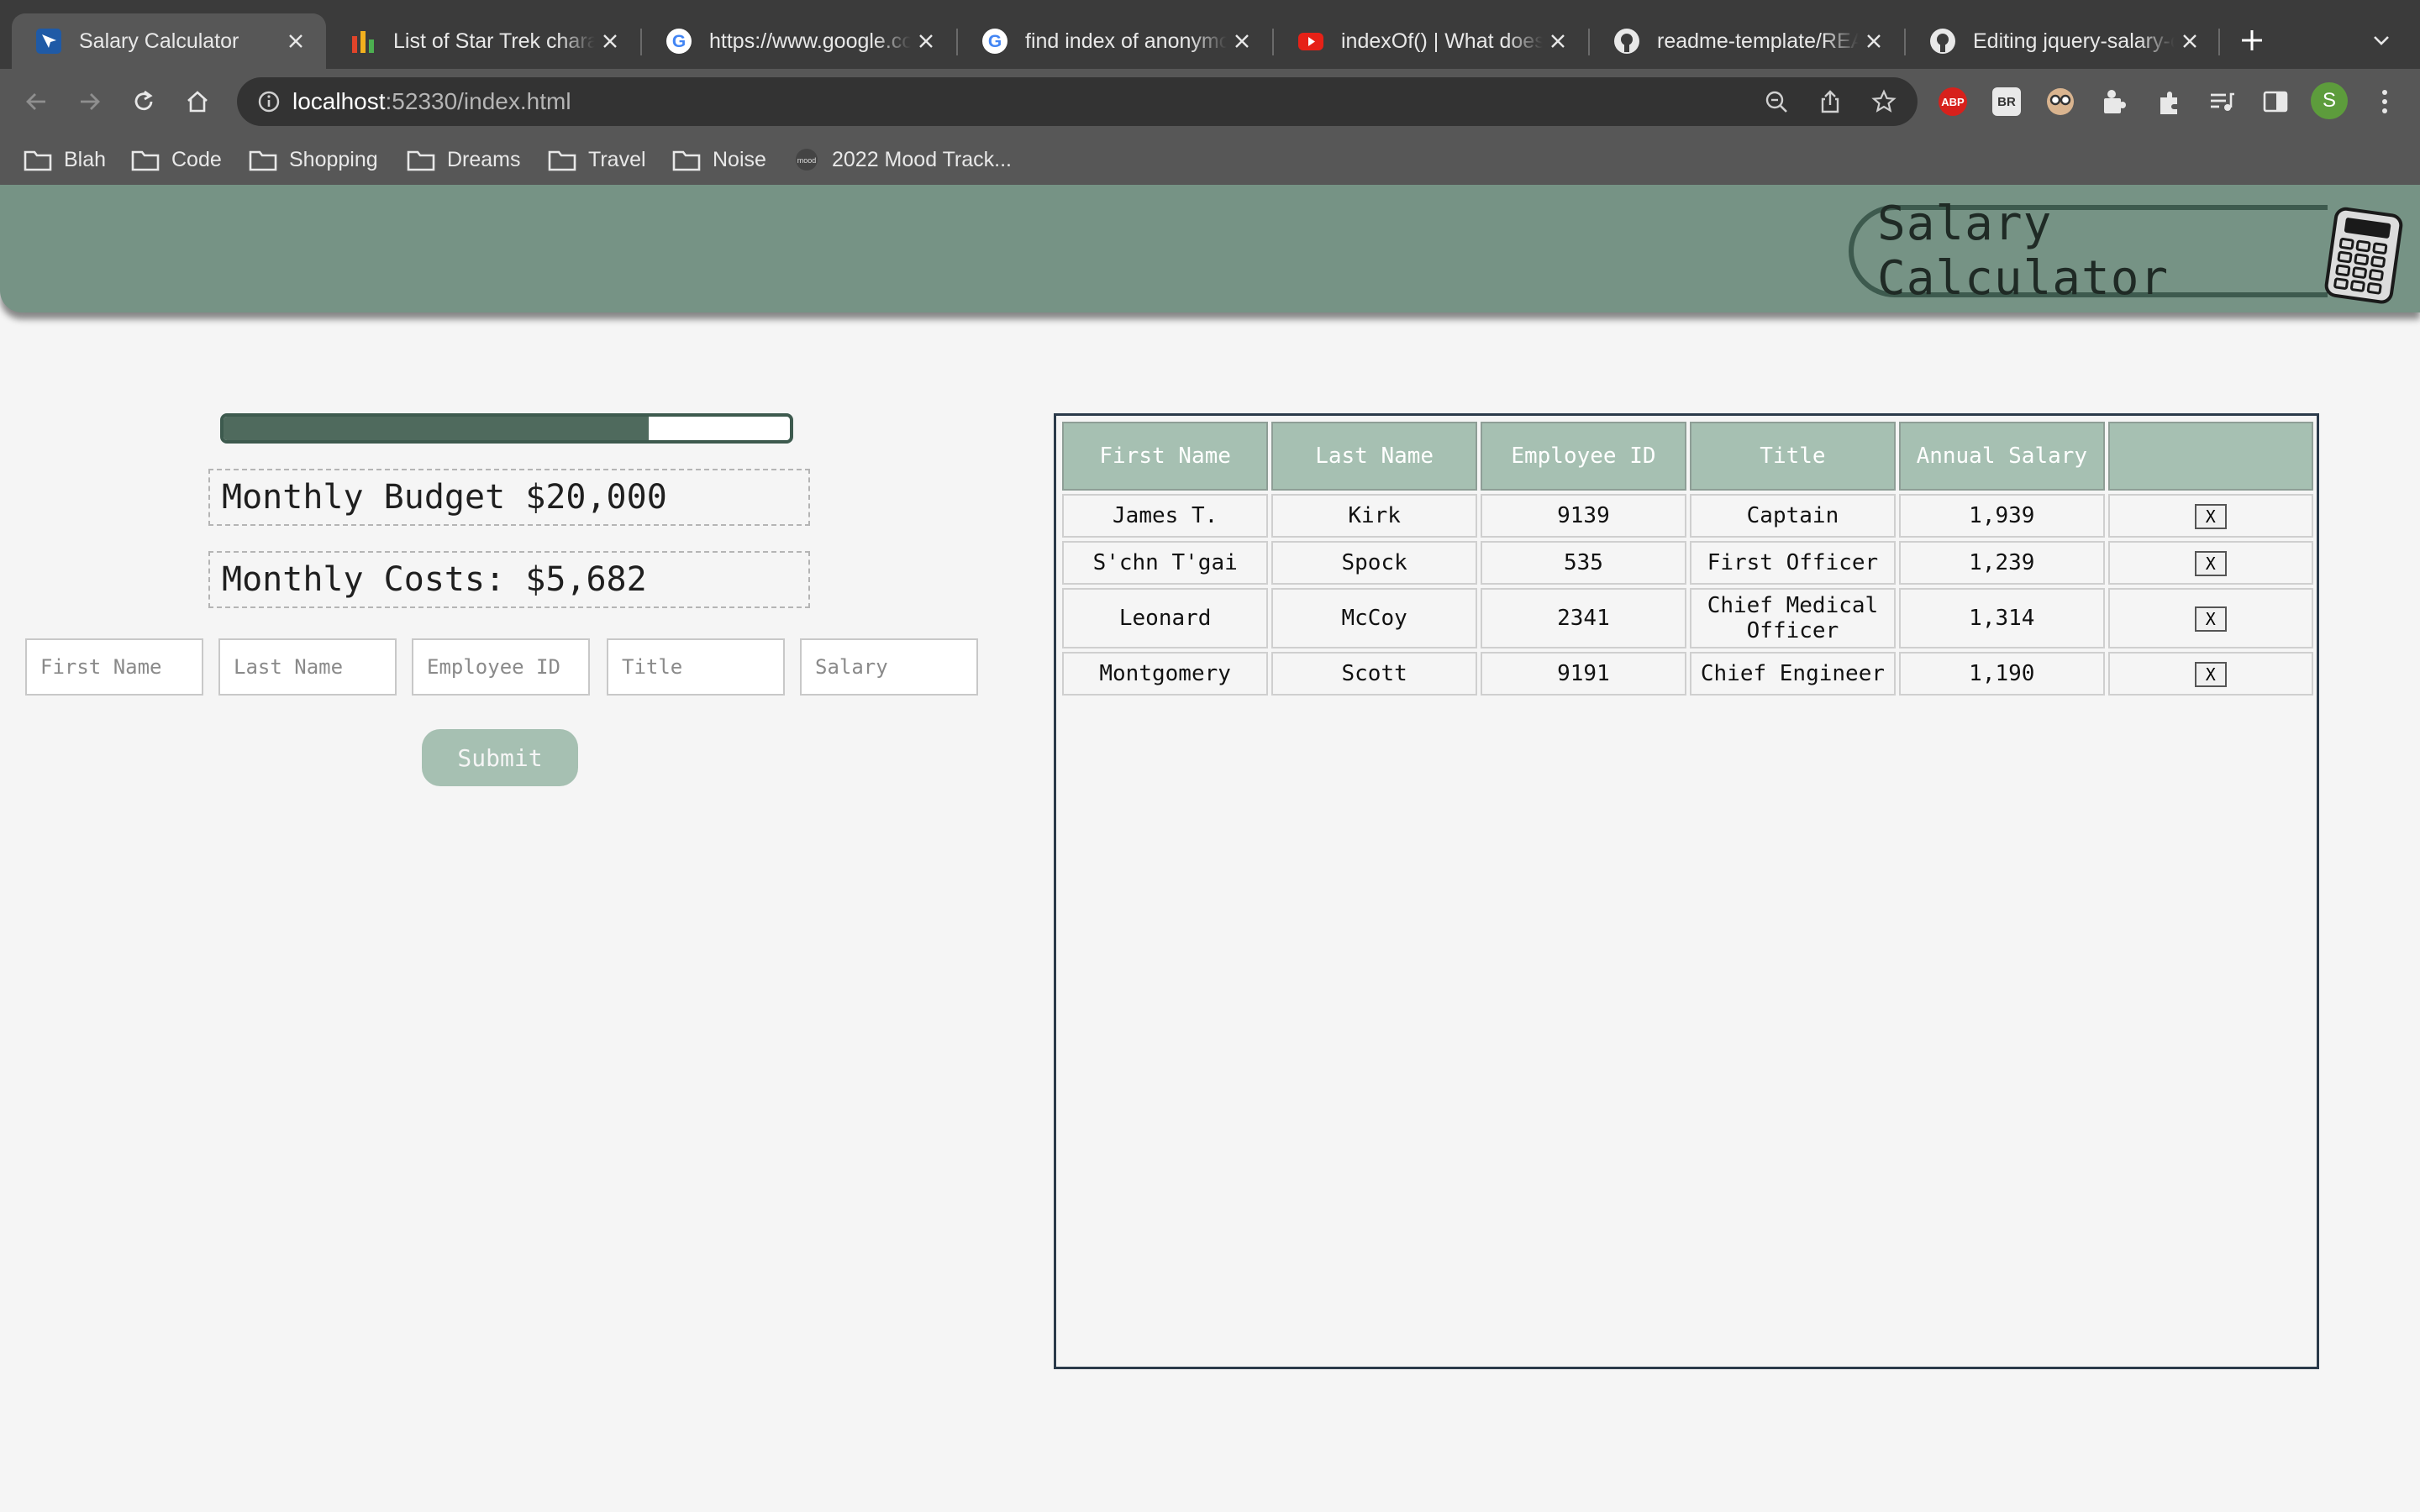 The image size is (2420, 1512). I want to click on tab-title: List of Star Trek characters, so click(494, 41).